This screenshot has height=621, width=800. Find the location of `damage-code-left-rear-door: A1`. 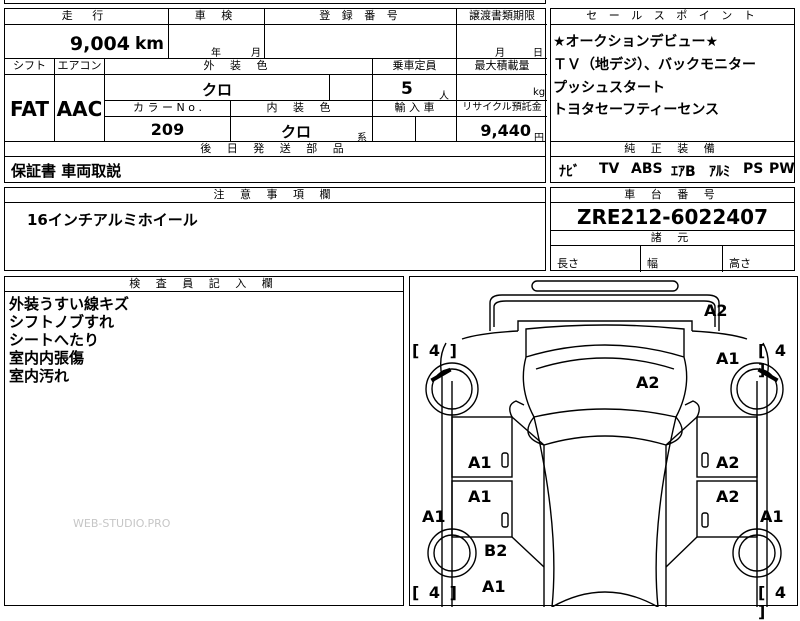

damage-code-left-rear-door: A1 is located at coordinates (480, 496).